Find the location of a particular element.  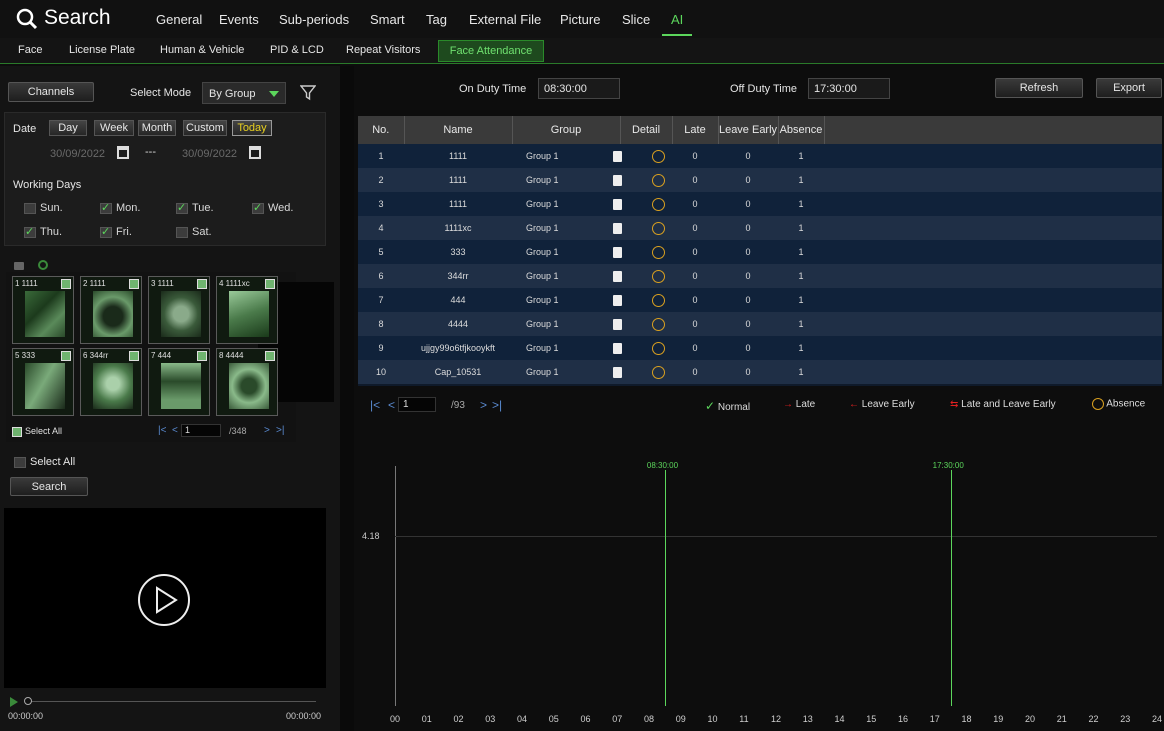

channels-button: Channels is located at coordinates (51, 92).